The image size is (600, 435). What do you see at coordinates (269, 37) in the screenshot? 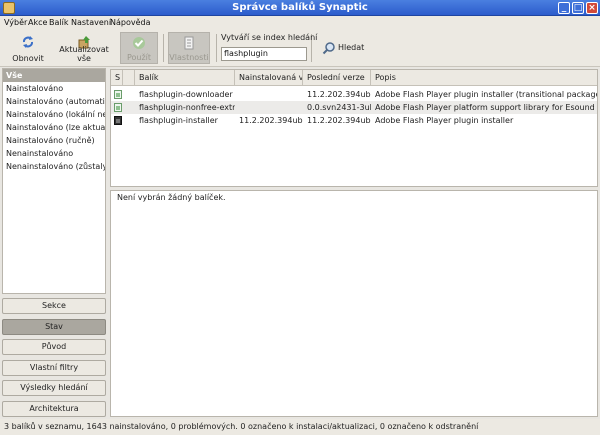
I see `search-index-label: Vytváří se index hledání` at bounding box center [269, 37].